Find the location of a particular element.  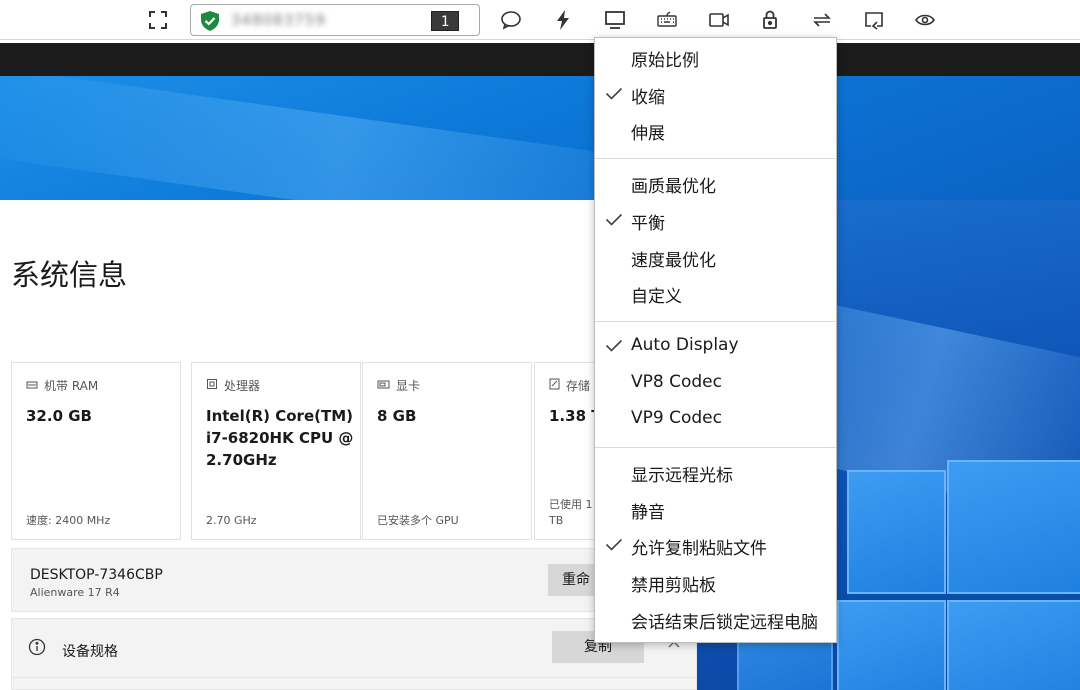

menu-item: 禁用剪贴板 is located at coordinates (715, 583).